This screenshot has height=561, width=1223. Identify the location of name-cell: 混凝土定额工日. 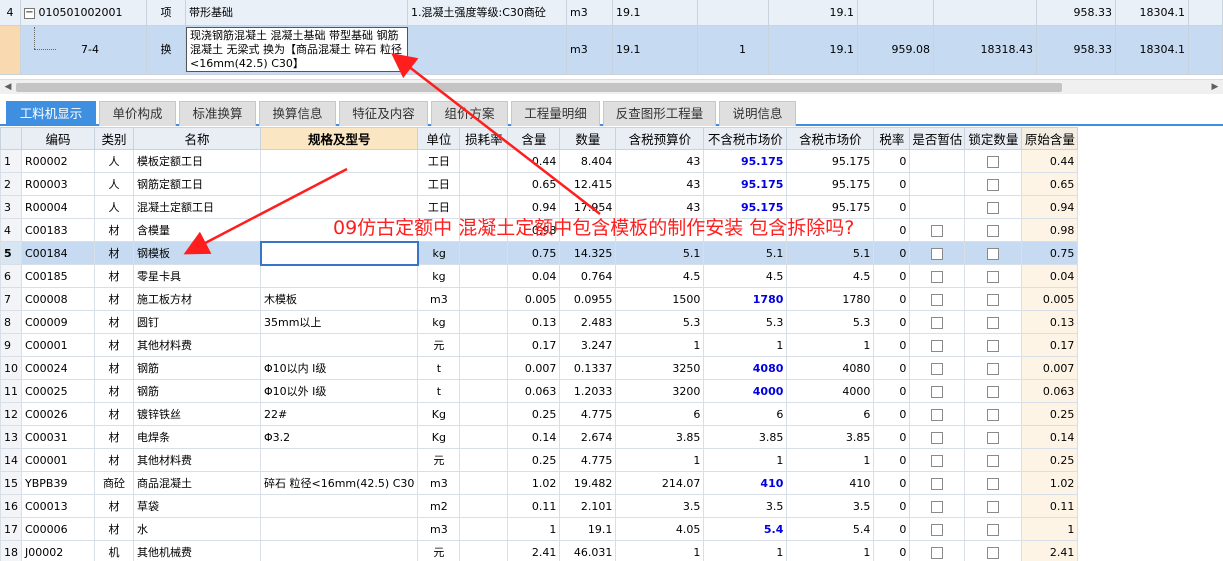
(197, 207).